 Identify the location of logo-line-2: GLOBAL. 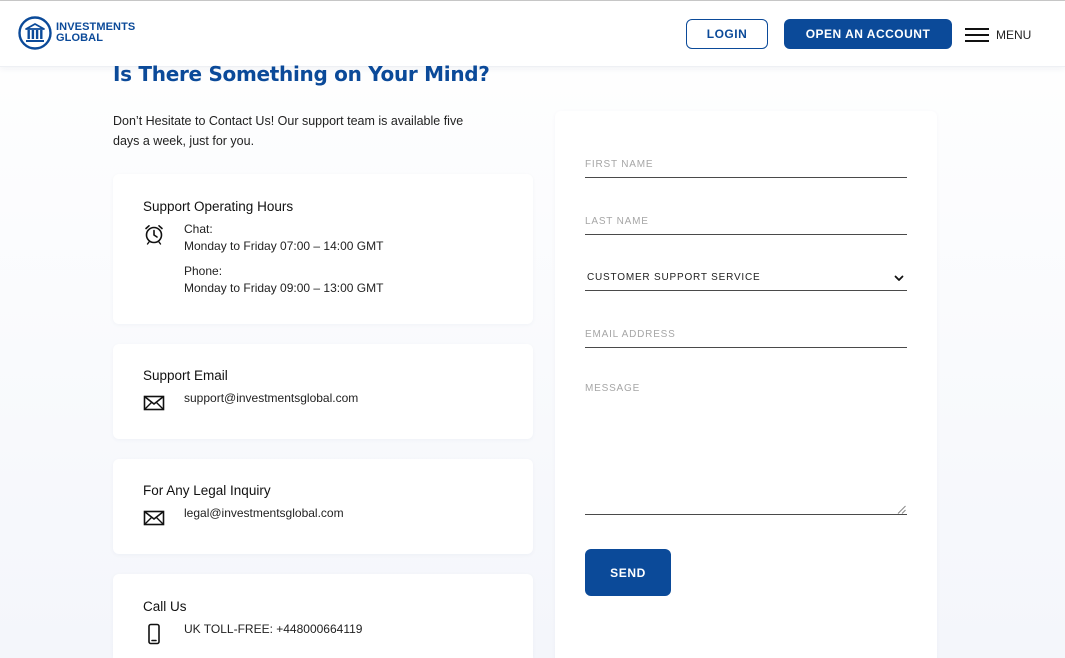
(80, 38).